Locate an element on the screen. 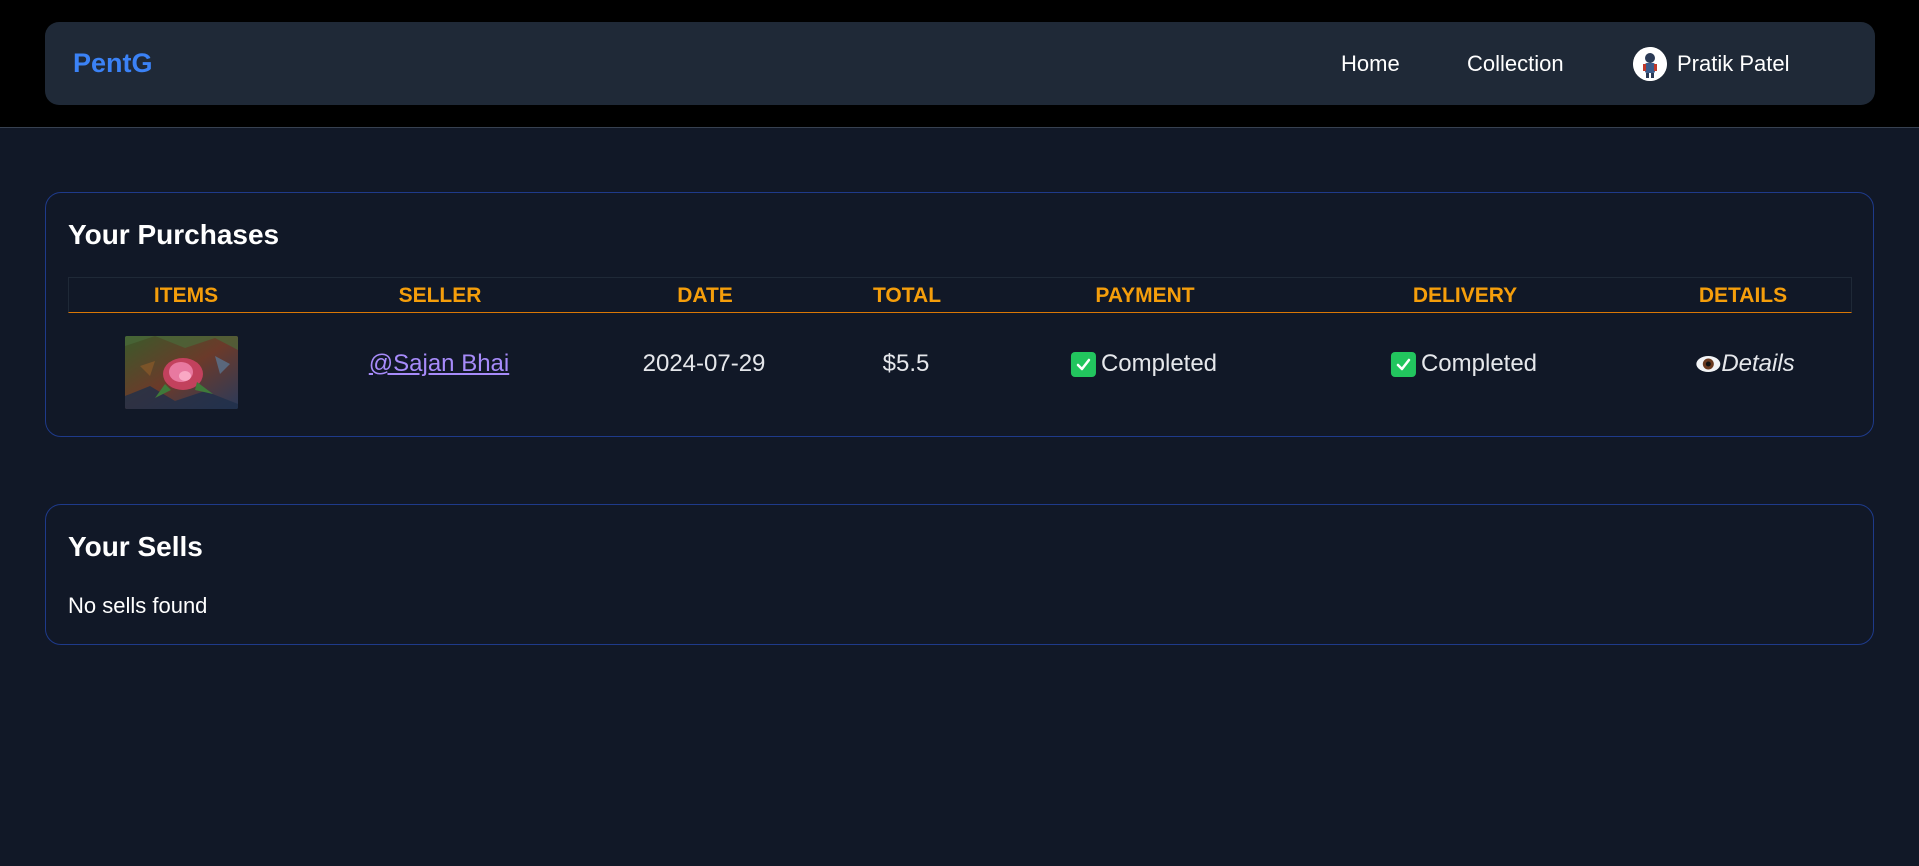 The image size is (1919, 866). delivery-status: Completed is located at coordinates (1464, 364).